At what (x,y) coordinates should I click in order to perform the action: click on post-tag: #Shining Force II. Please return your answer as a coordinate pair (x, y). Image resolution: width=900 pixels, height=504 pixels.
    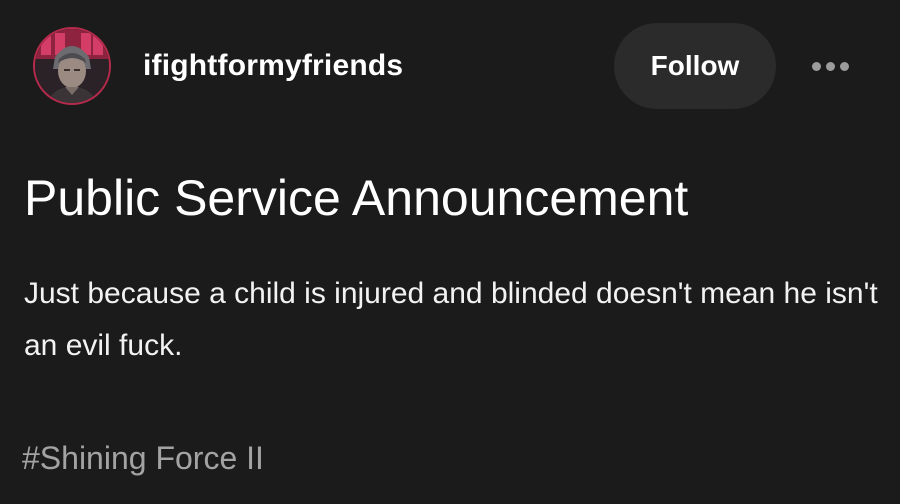
    Looking at the image, I should click on (143, 458).